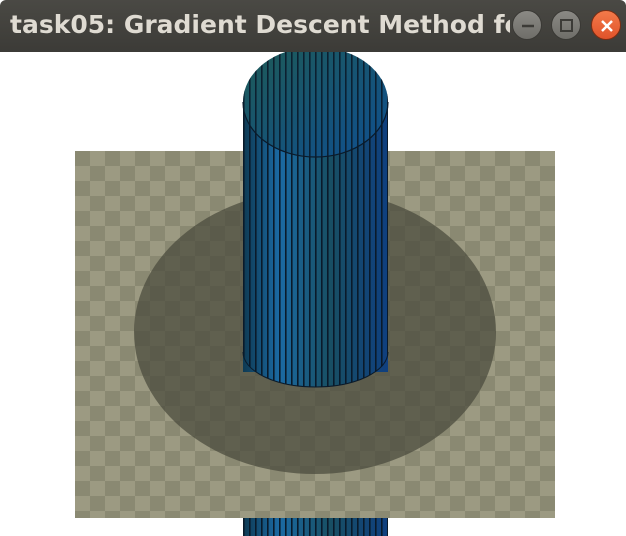  I want to click on minimize-icon, so click(528, 26).